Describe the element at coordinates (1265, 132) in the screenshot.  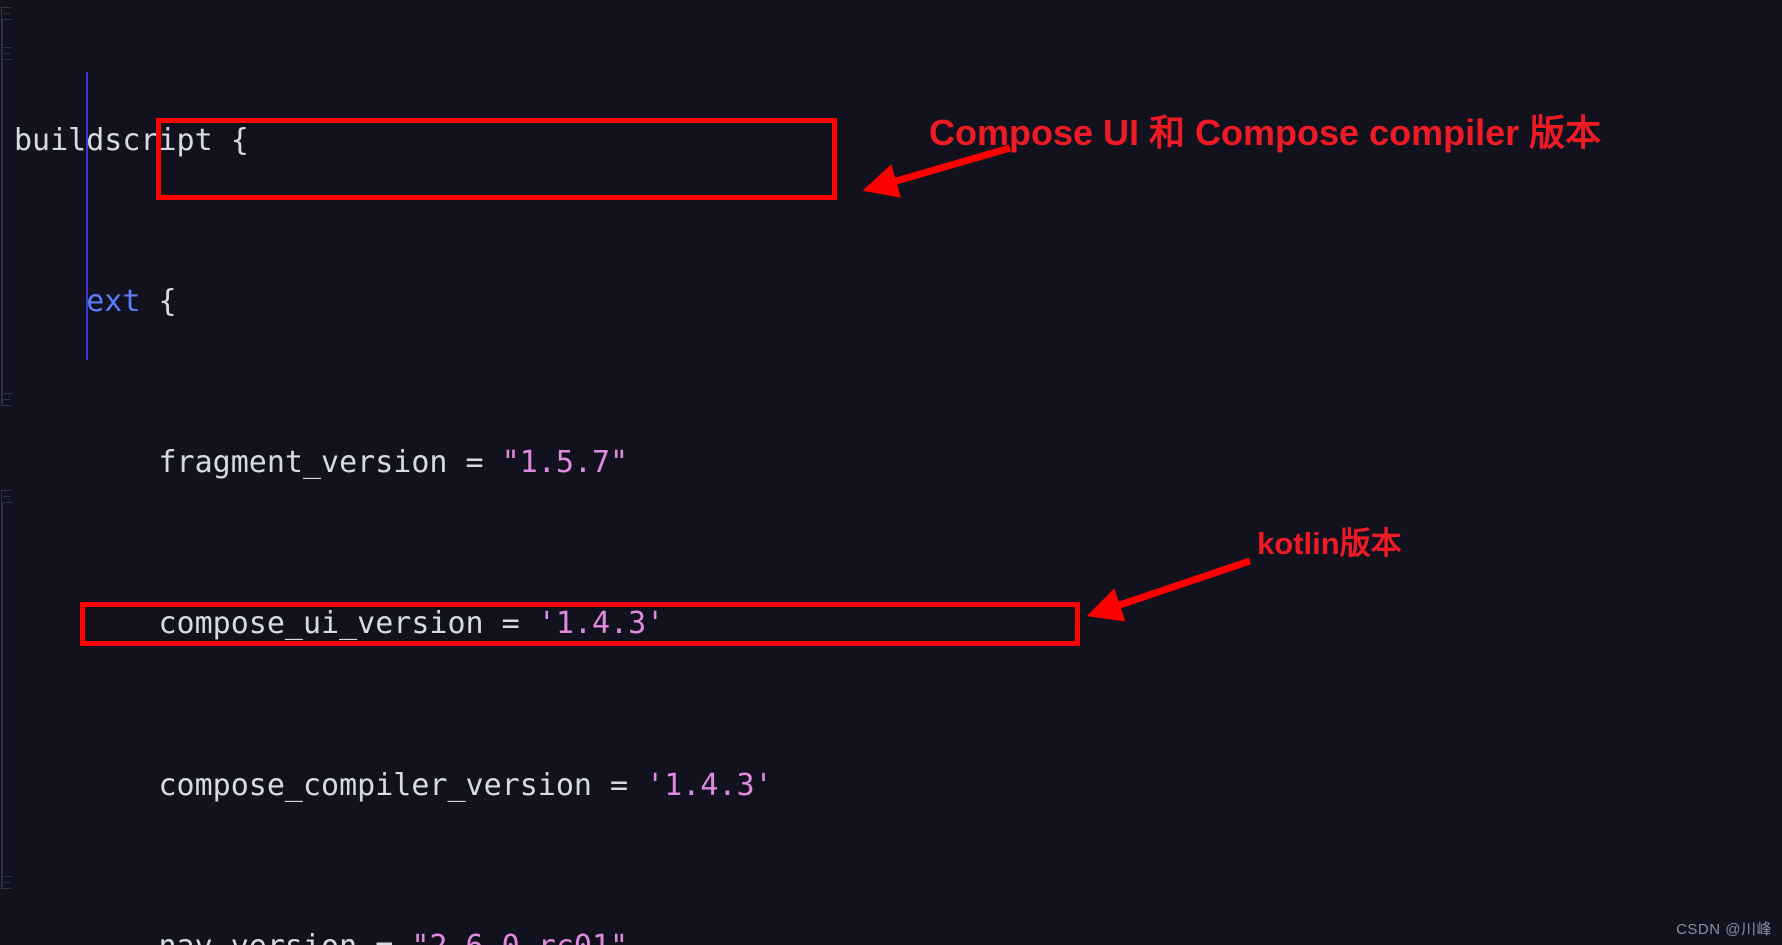
I see `annotation-compose-version: Compose UI 和 Compose compiler 版本` at that location.